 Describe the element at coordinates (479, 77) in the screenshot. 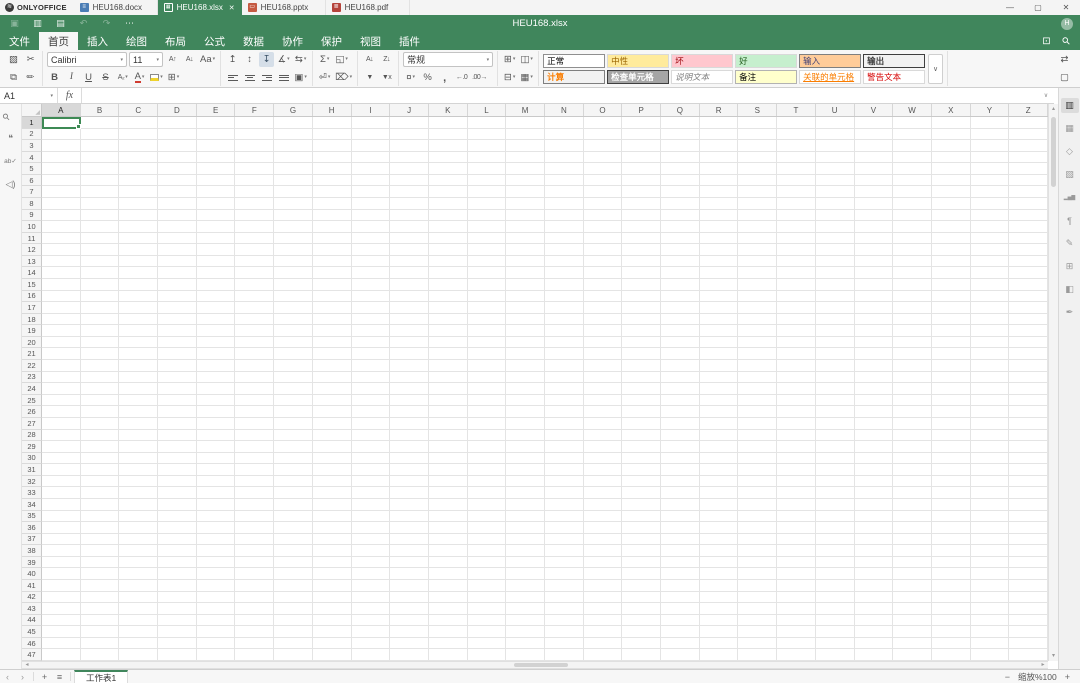

I see `increase-decimal-icon: .00→` at that location.